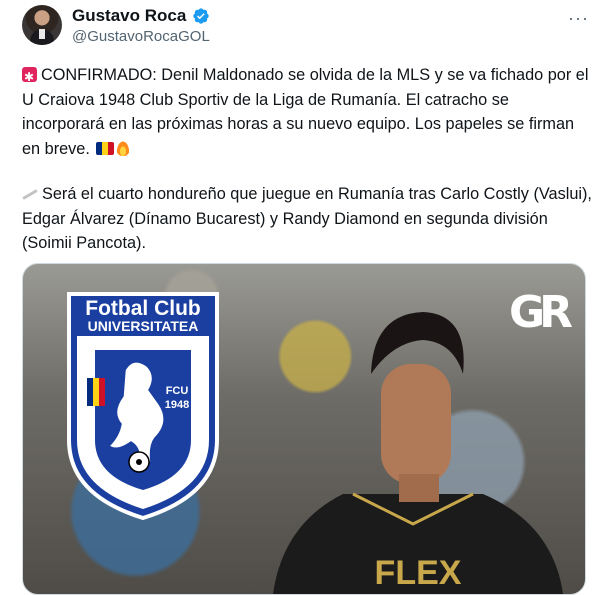 The width and height of the screenshot is (603, 595). What do you see at coordinates (578, 18) in the screenshot?
I see `more-horizontal-icon: ···` at bounding box center [578, 18].